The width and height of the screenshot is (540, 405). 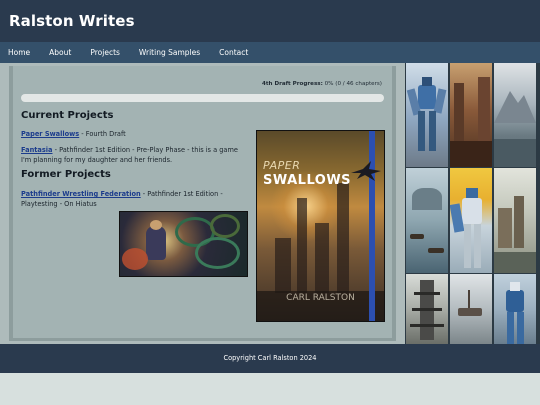 What do you see at coordinates (37, 150) in the screenshot?
I see `fantasia-link: Fantasia` at bounding box center [37, 150].